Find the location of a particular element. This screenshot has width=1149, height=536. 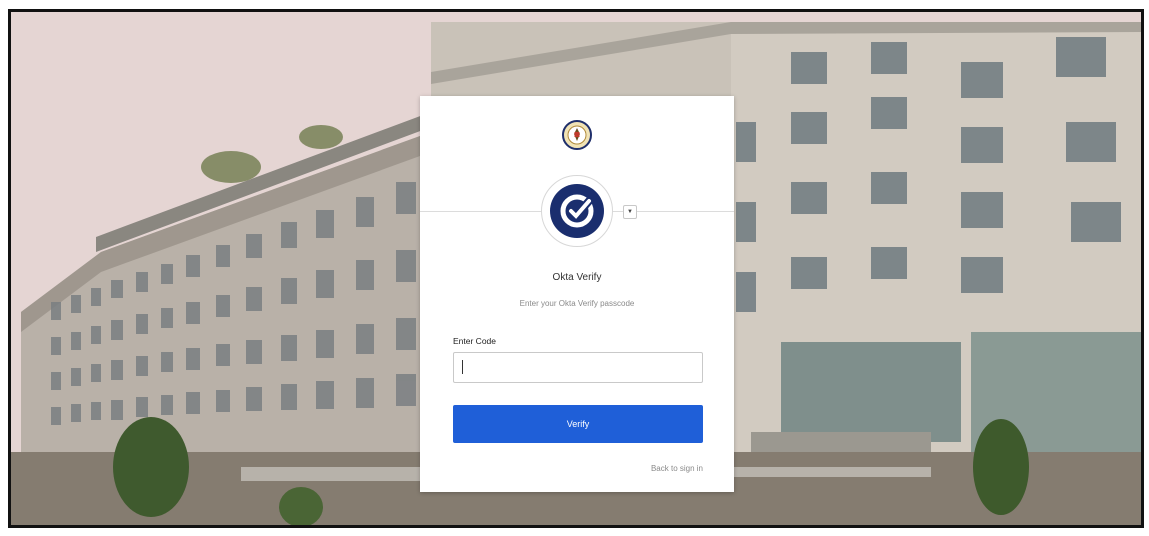

okta-verify-check-icon is located at coordinates (577, 211).